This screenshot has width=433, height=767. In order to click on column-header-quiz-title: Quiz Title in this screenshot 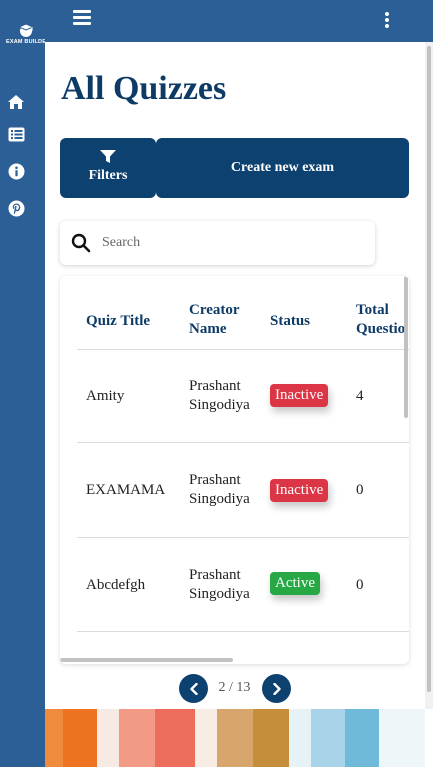, I will do `click(118, 321)`.